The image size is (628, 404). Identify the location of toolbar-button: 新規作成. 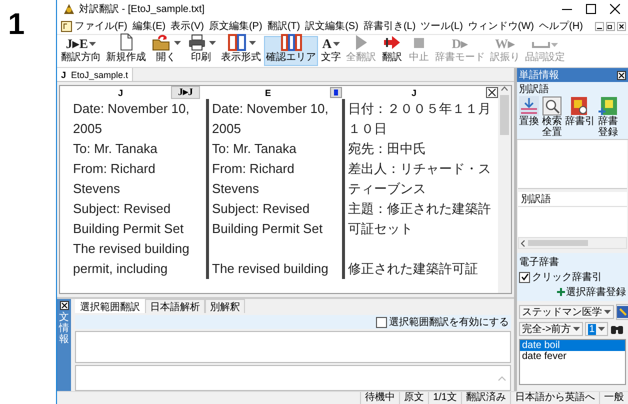
(126, 51).